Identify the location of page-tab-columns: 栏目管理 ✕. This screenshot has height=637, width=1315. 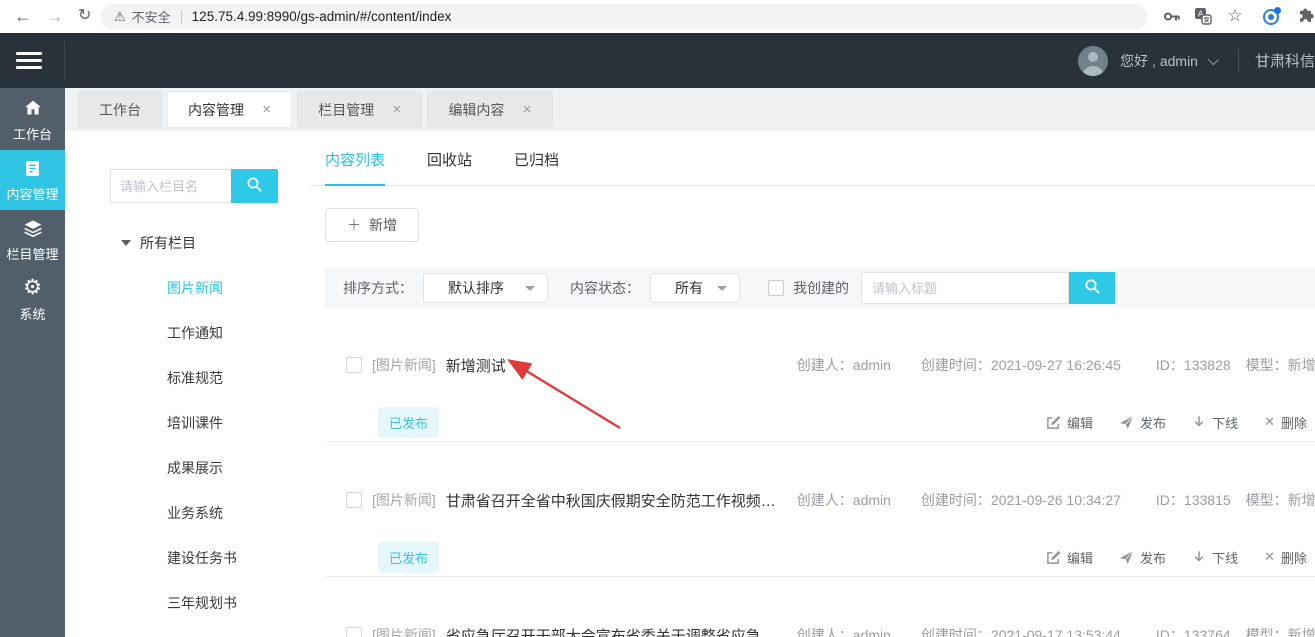
(360, 109).